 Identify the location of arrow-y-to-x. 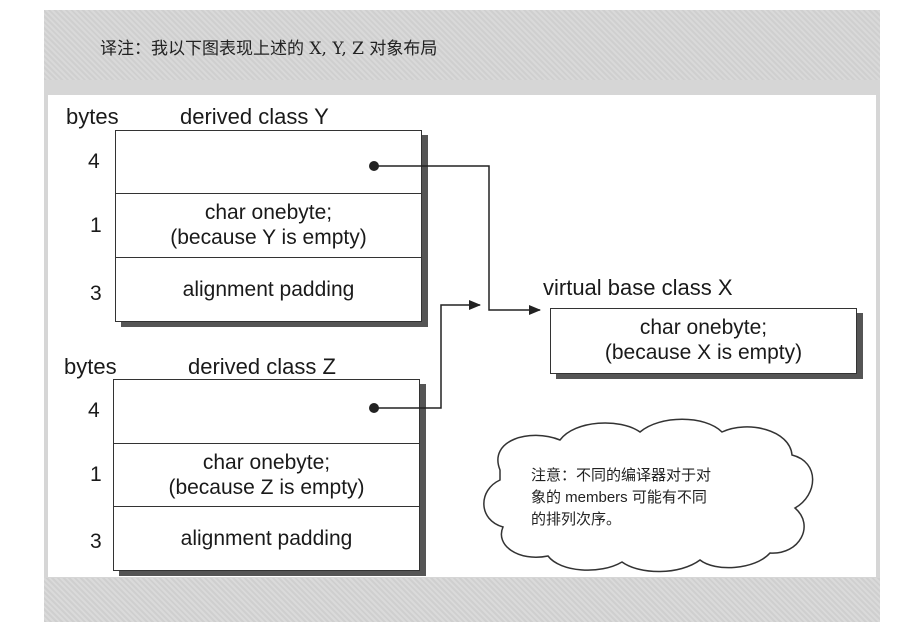
(457, 240).